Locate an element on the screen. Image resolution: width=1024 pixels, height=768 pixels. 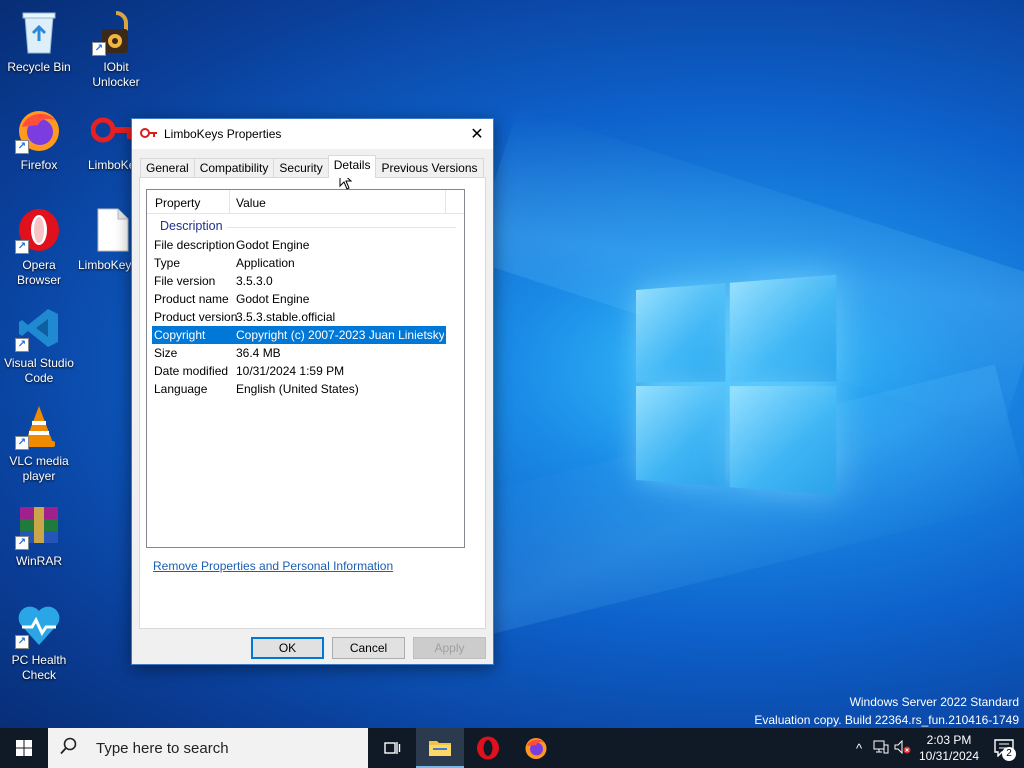
winrar-icon: ↗ is located at coordinates (39, 526).